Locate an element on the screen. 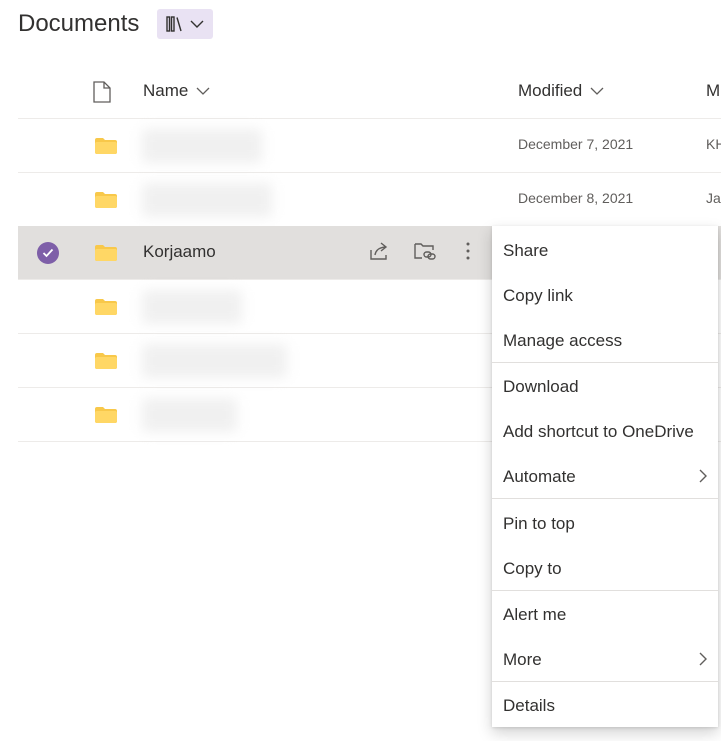 The image size is (721, 741). copy-link-icon is located at coordinates (425, 251).